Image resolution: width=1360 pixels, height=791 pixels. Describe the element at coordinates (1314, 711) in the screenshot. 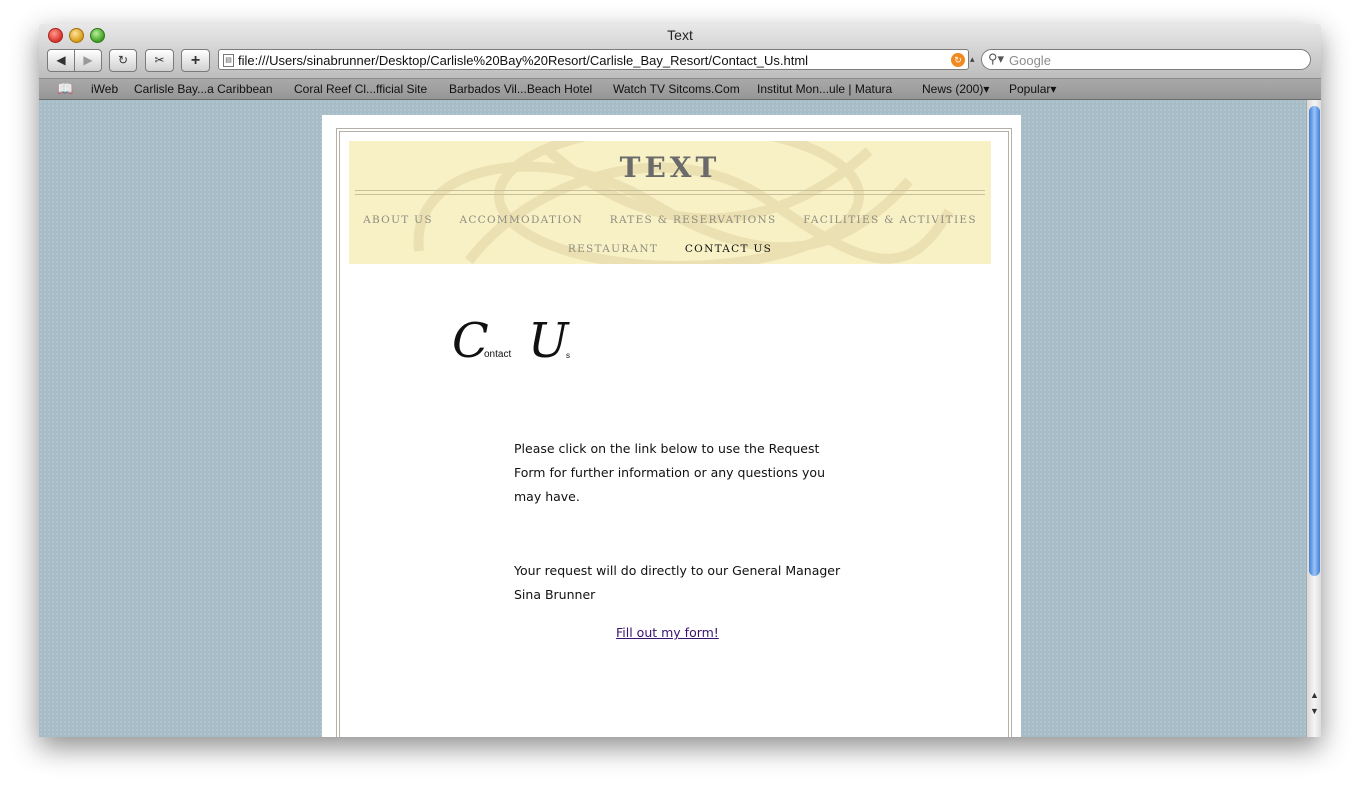

I see `scroll-down-arrow-icon: ▼` at that location.